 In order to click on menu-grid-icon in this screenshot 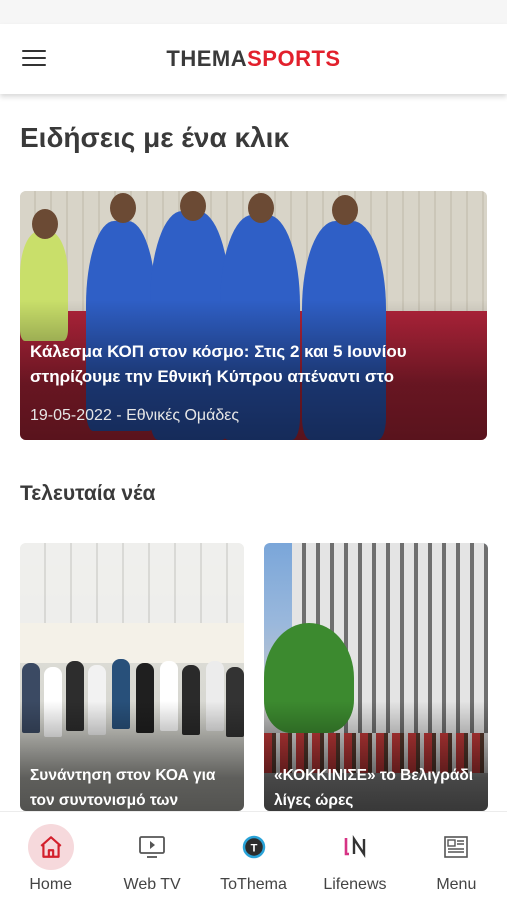, I will do `click(456, 847)`.